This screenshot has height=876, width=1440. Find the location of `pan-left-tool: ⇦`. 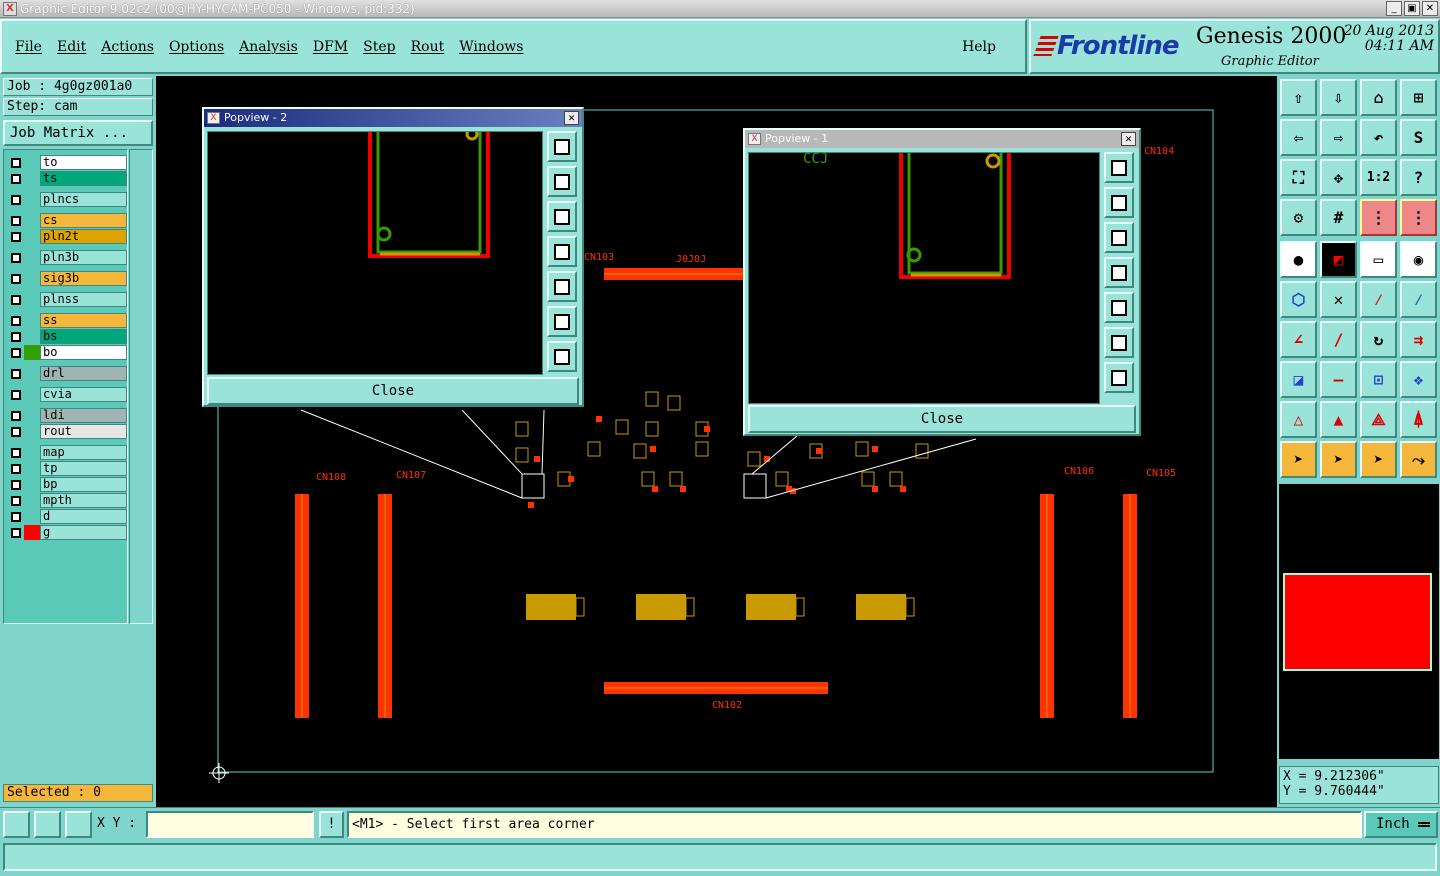

pan-left-tool: ⇦ is located at coordinates (1298, 137).